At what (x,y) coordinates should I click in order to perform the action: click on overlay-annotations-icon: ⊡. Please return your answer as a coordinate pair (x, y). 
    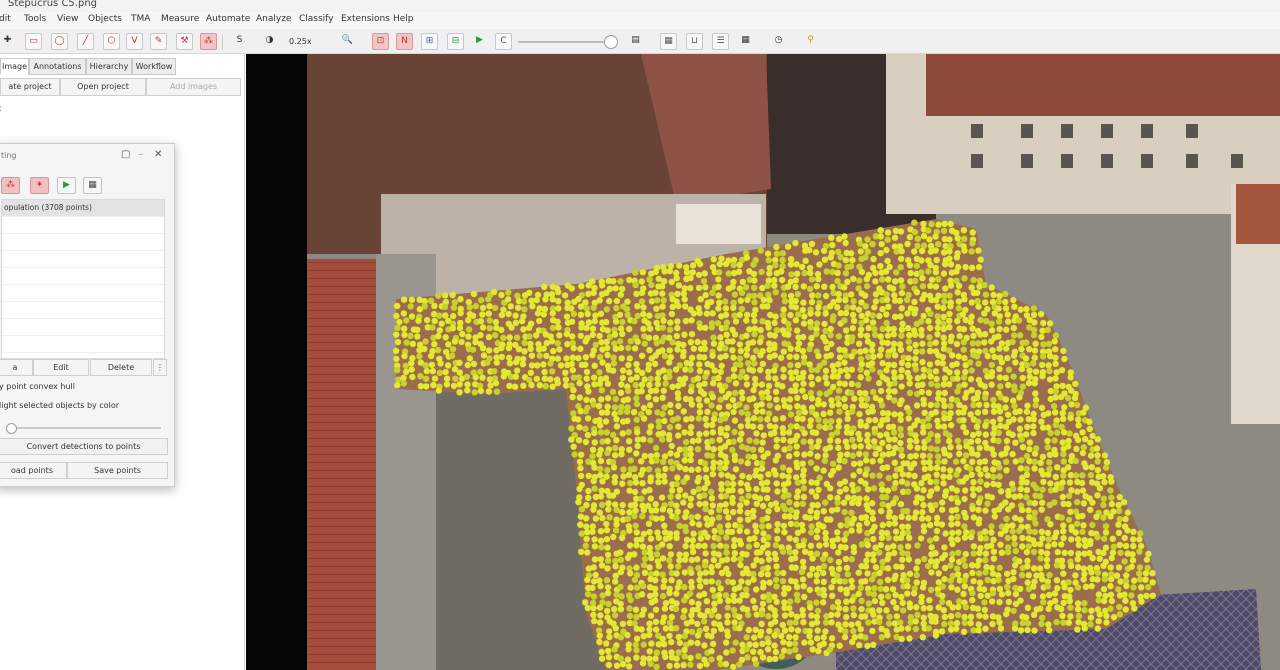
    Looking at the image, I should click on (380, 41).